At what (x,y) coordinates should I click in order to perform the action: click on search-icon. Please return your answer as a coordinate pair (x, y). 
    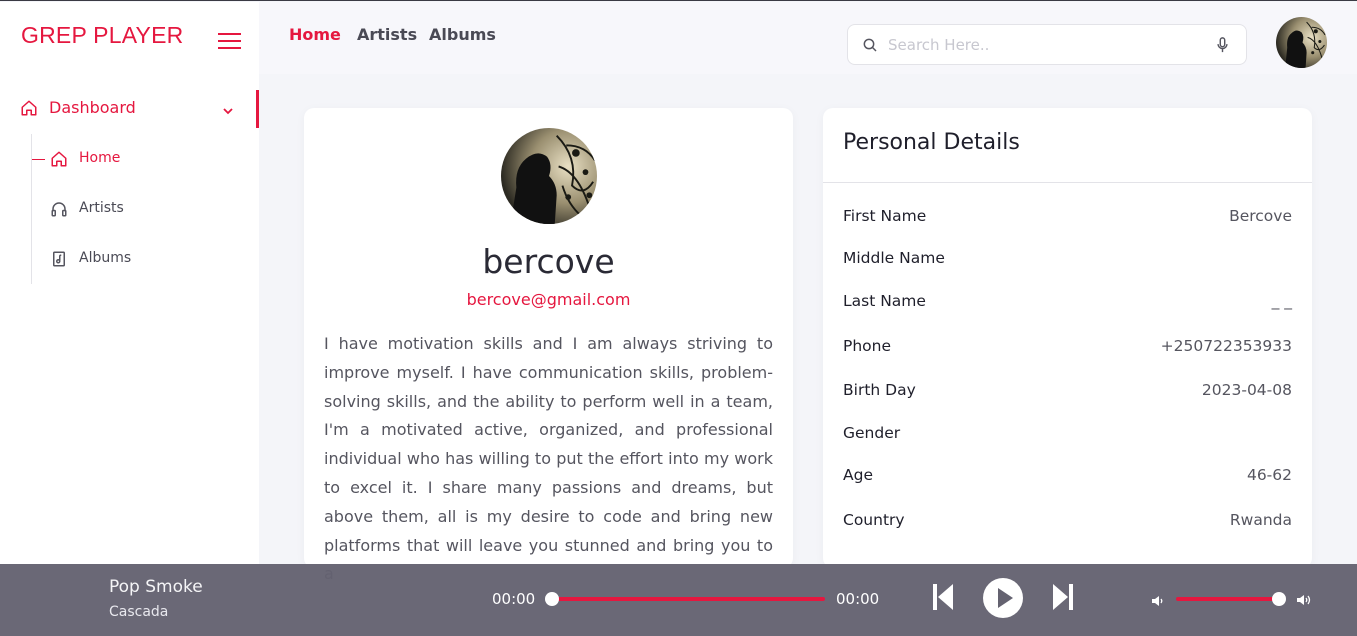
    Looking at the image, I should click on (870, 47).